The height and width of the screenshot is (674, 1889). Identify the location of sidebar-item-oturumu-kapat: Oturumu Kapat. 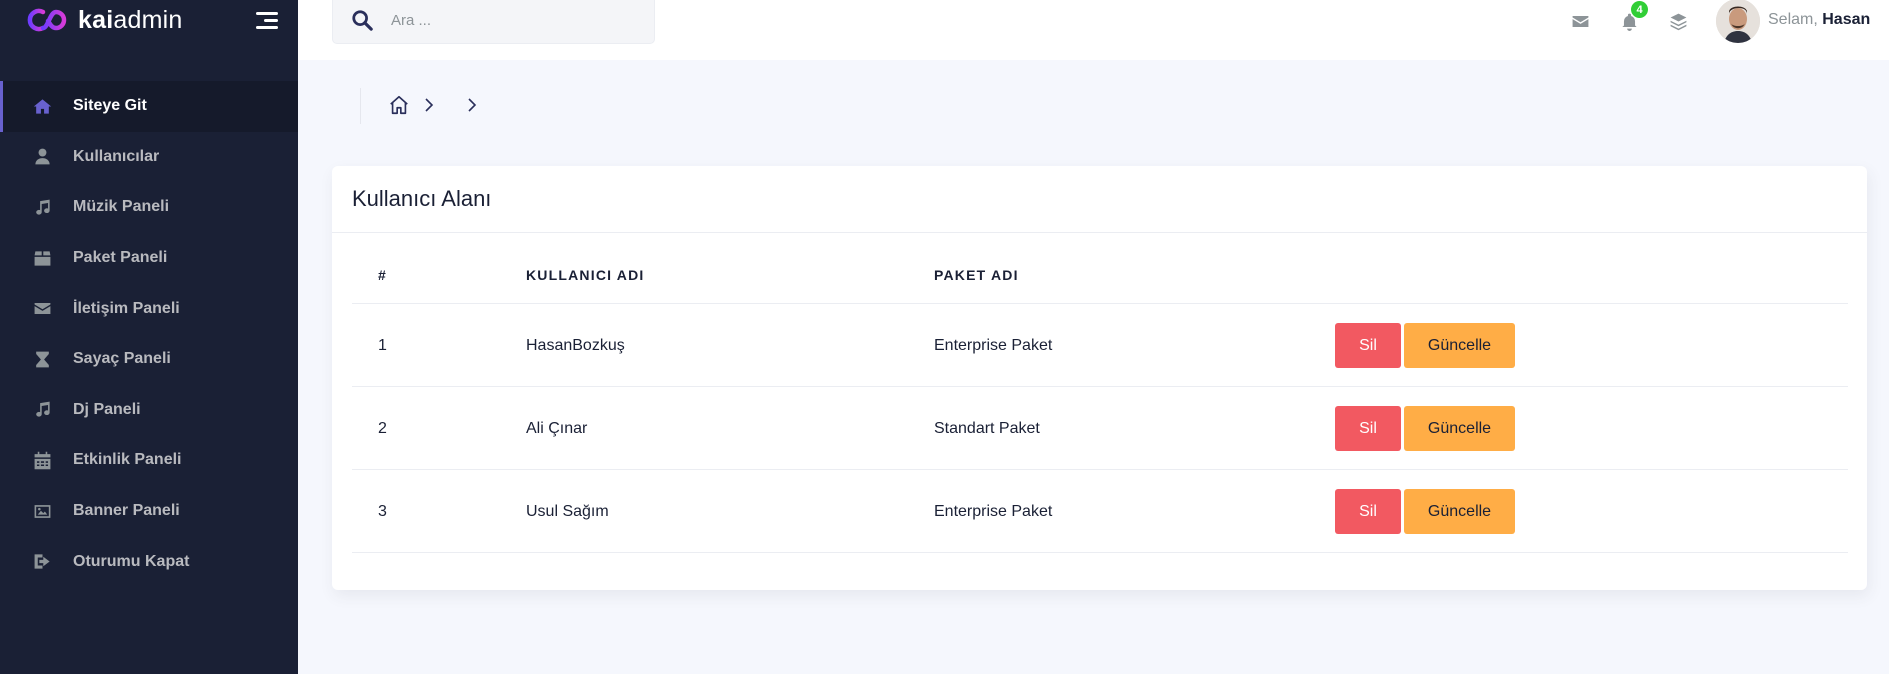
(149, 561).